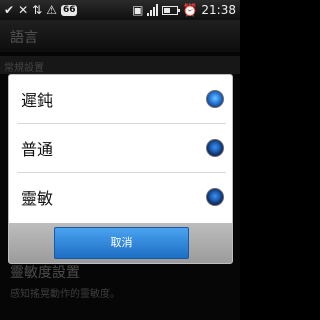 The width and height of the screenshot is (320, 320). Describe the element at coordinates (171, 10) in the screenshot. I see `battery-icon` at that location.